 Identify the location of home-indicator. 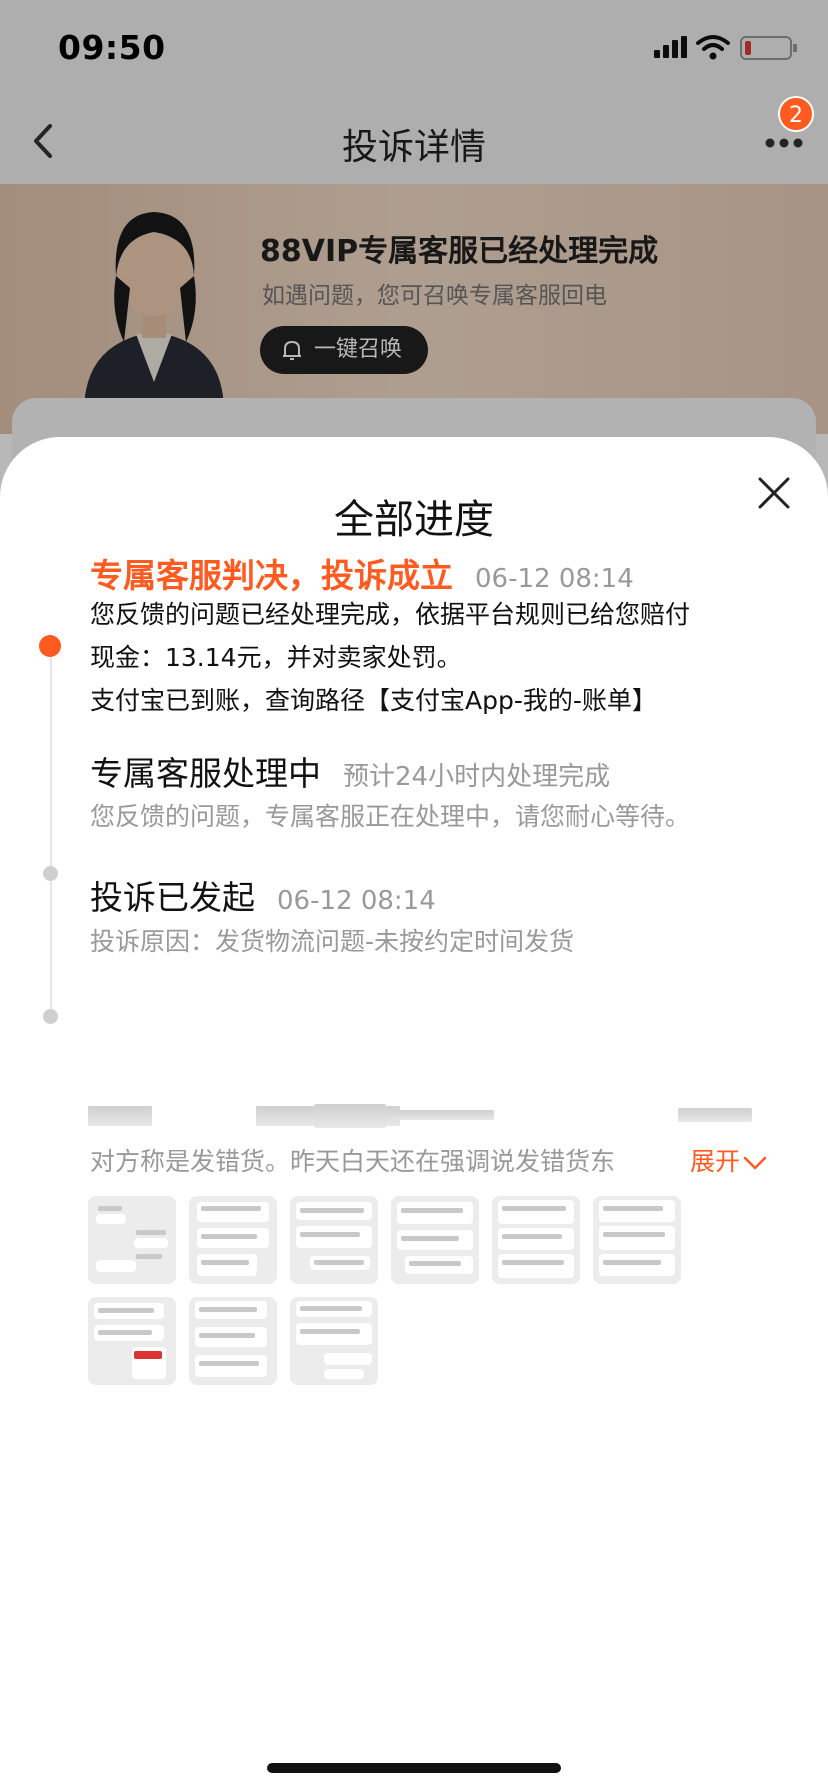
(414, 1768).